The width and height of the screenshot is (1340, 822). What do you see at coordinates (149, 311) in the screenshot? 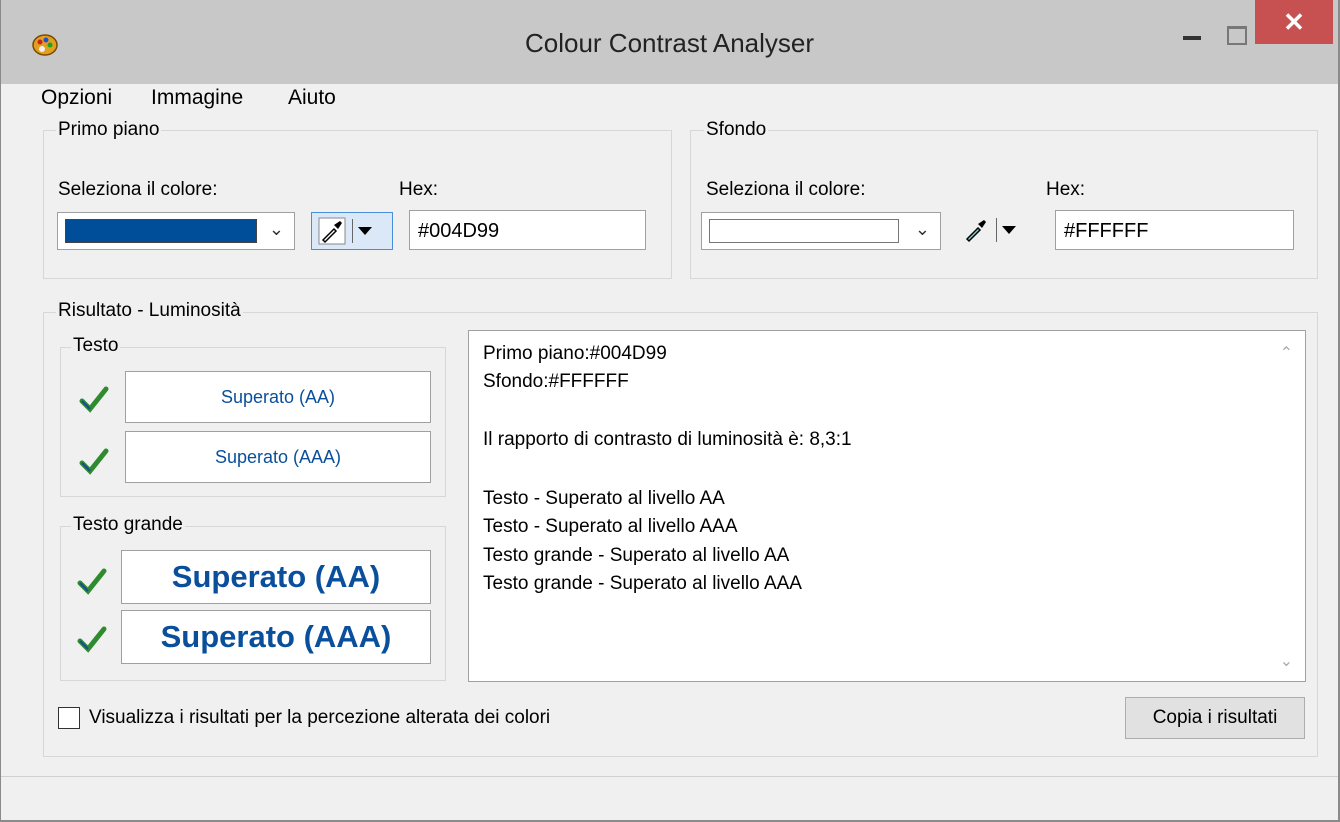
I see `results-group-label: Risultato - Luminosità` at bounding box center [149, 311].